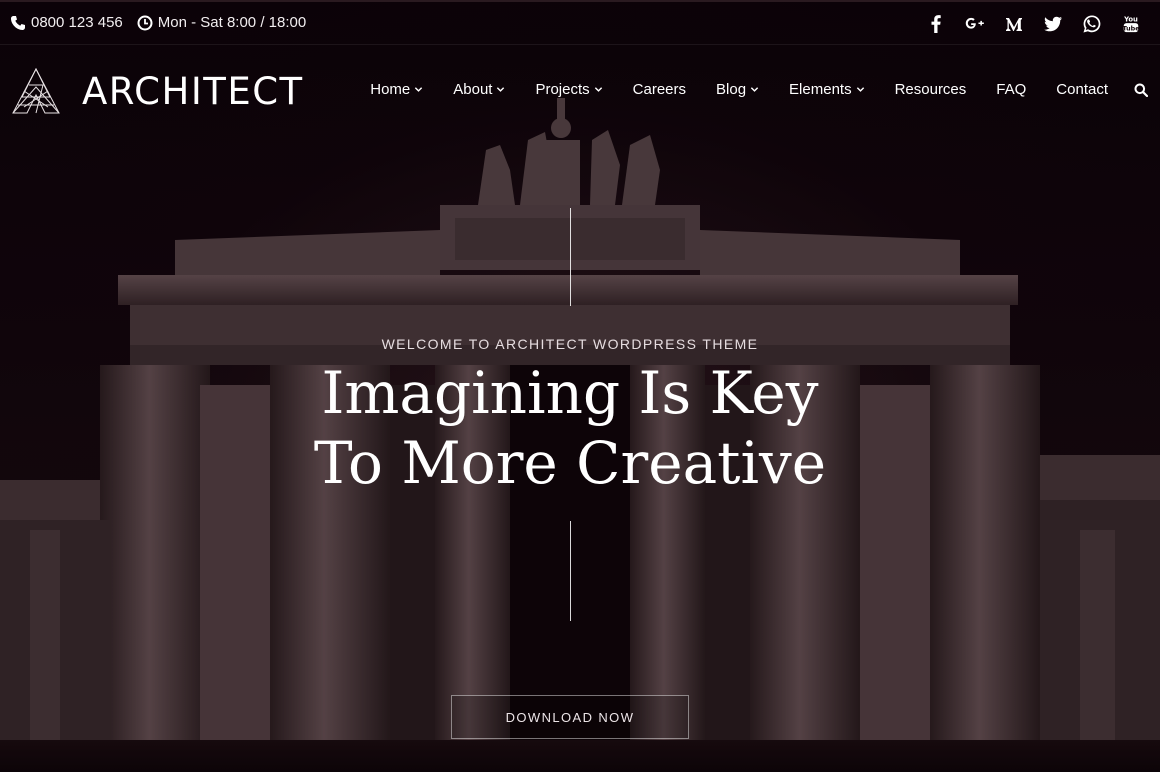 The height and width of the screenshot is (772, 1160). I want to click on hero-divider-bottom, so click(570, 571).